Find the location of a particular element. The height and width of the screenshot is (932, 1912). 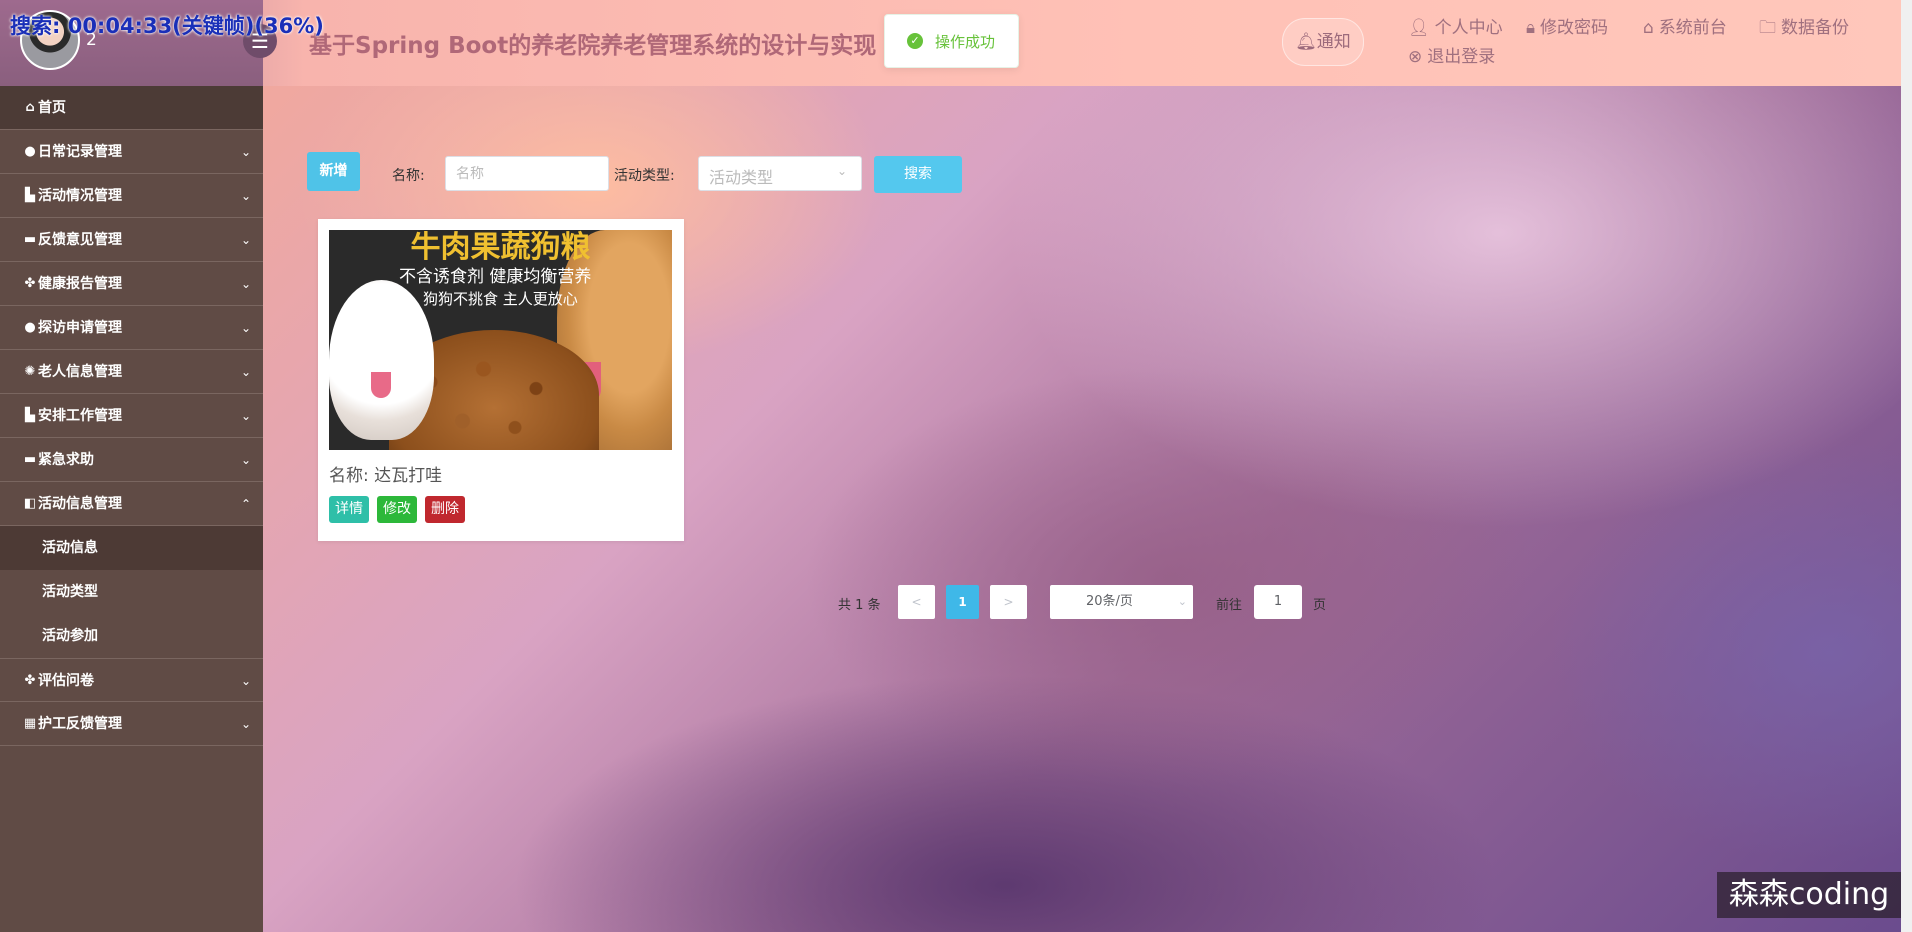

sidebar-item-label: 首页 is located at coordinates (52, 108).